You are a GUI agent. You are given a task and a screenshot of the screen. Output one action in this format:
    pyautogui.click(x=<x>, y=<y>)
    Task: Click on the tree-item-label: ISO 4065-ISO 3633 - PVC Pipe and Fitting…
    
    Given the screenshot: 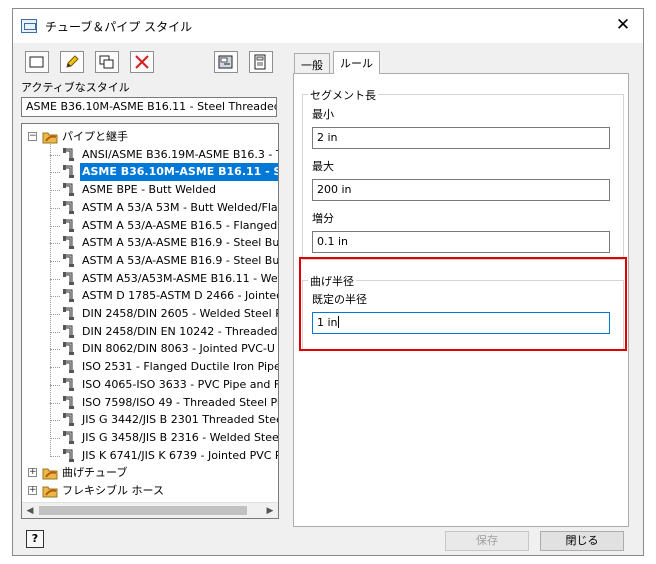 What is the action you would take?
    pyautogui.click(x=180, y=384)
    